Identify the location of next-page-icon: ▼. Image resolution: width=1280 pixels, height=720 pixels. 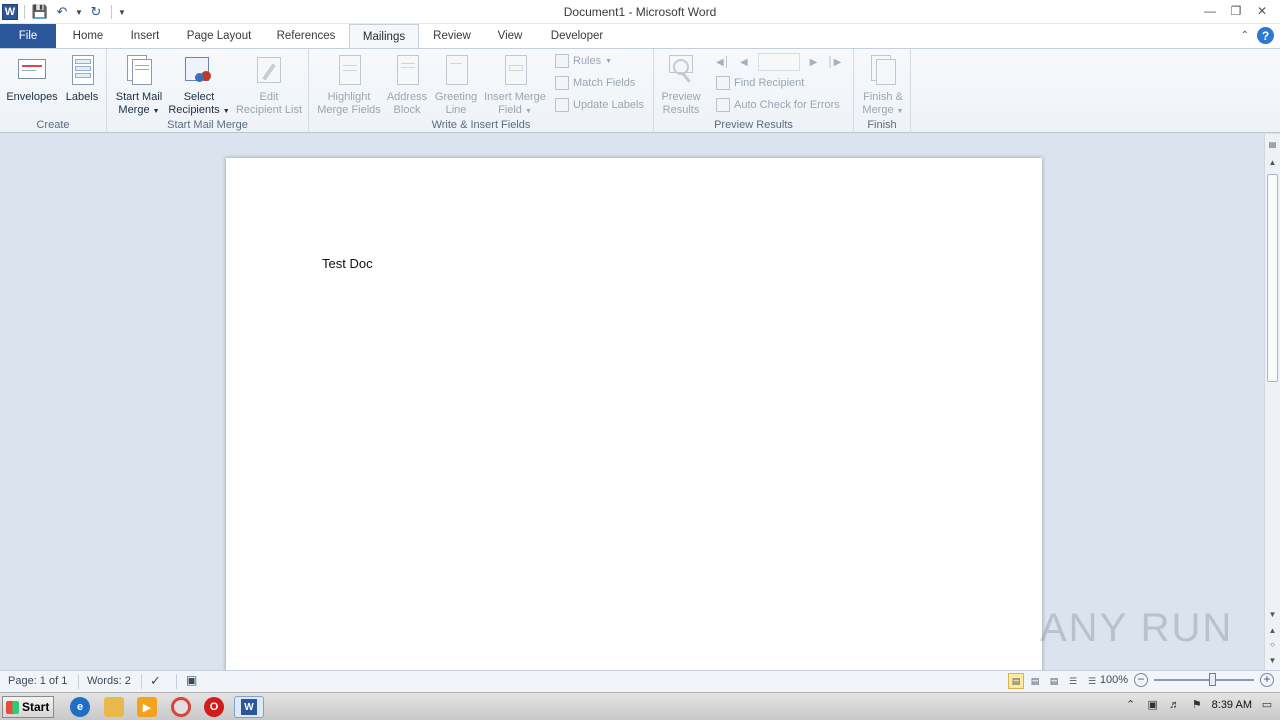
(1272, 661).